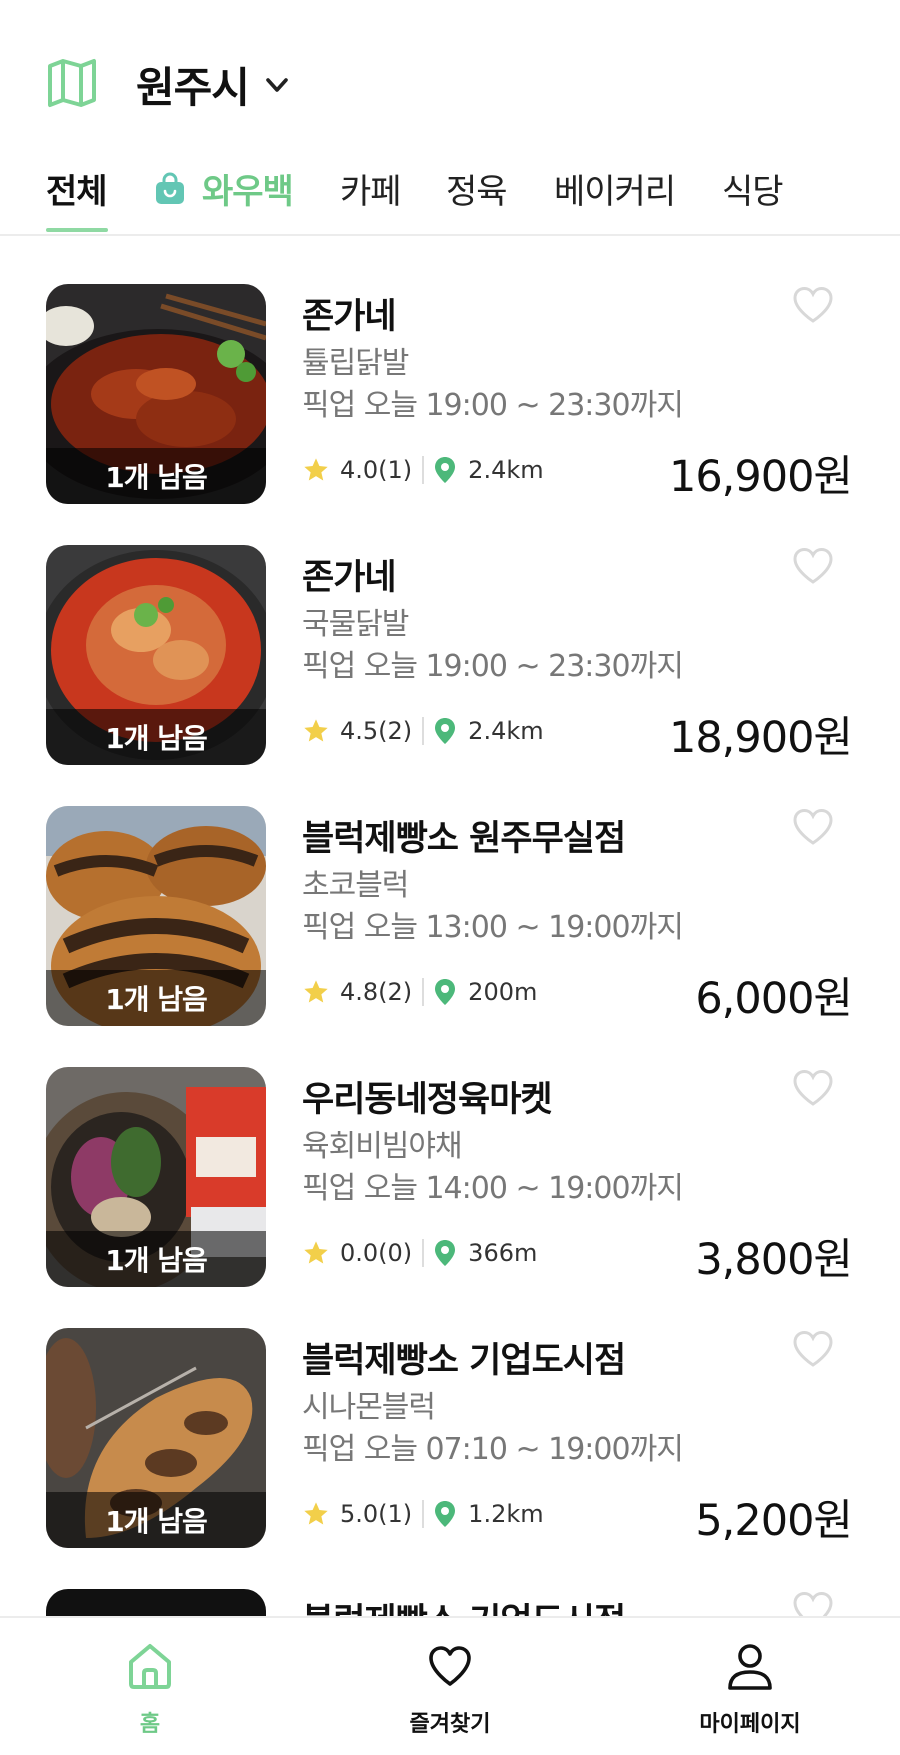 The image size is (900, 1755). Describe the element at coordinates (750, 1667) in the screenshot. I see `user-icon` at that location.